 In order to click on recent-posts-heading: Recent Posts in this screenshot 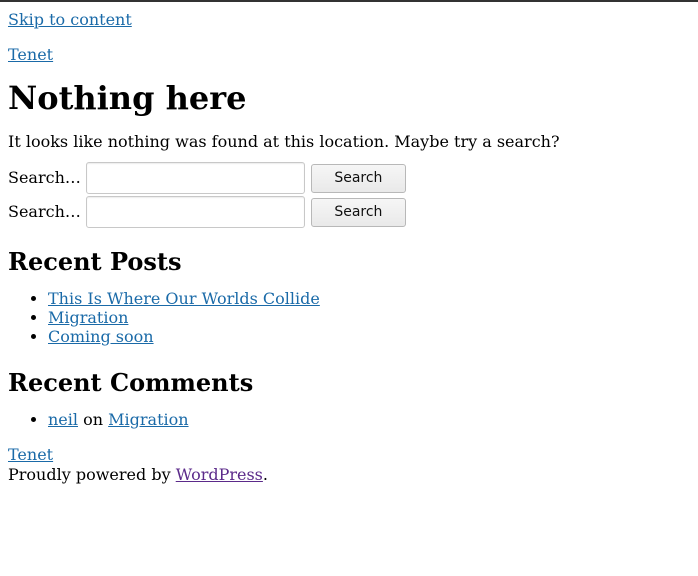, I will do `click(95, 261)`.